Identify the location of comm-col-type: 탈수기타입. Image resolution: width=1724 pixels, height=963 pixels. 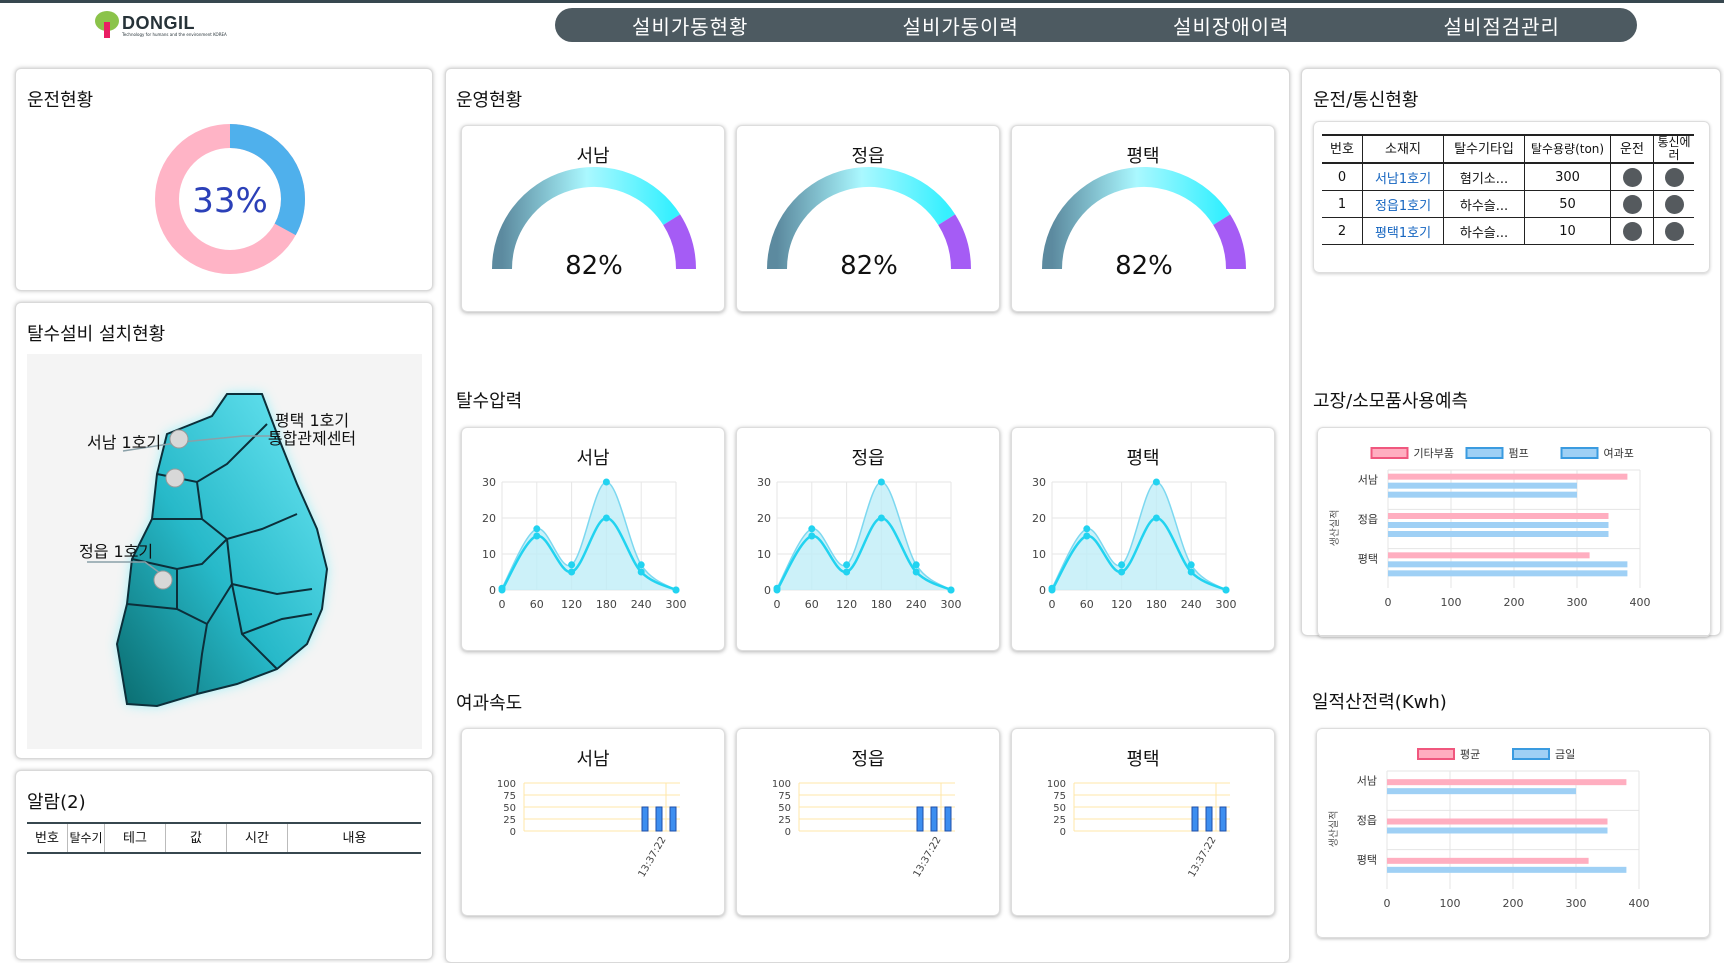
(1484, 149).